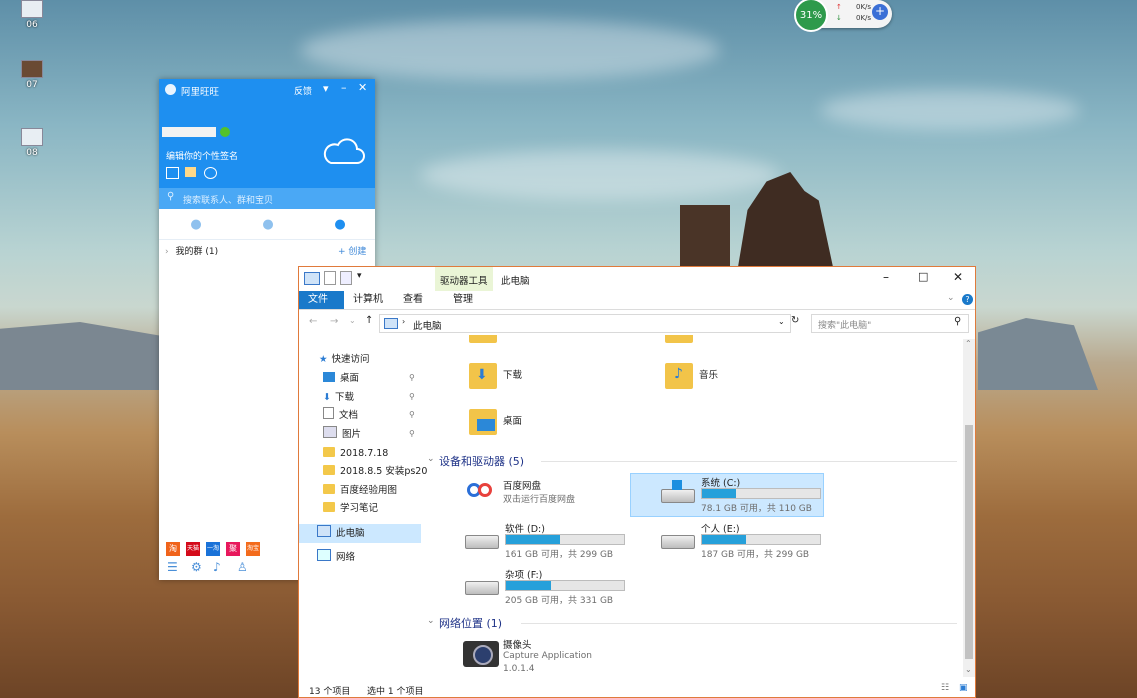 The height and width of the screenshot is (698, 1137). What do you see at coordinates (517, 644) in the screenshot?
I see `camera-name: 摄像头` at bounding box center [517, 644].